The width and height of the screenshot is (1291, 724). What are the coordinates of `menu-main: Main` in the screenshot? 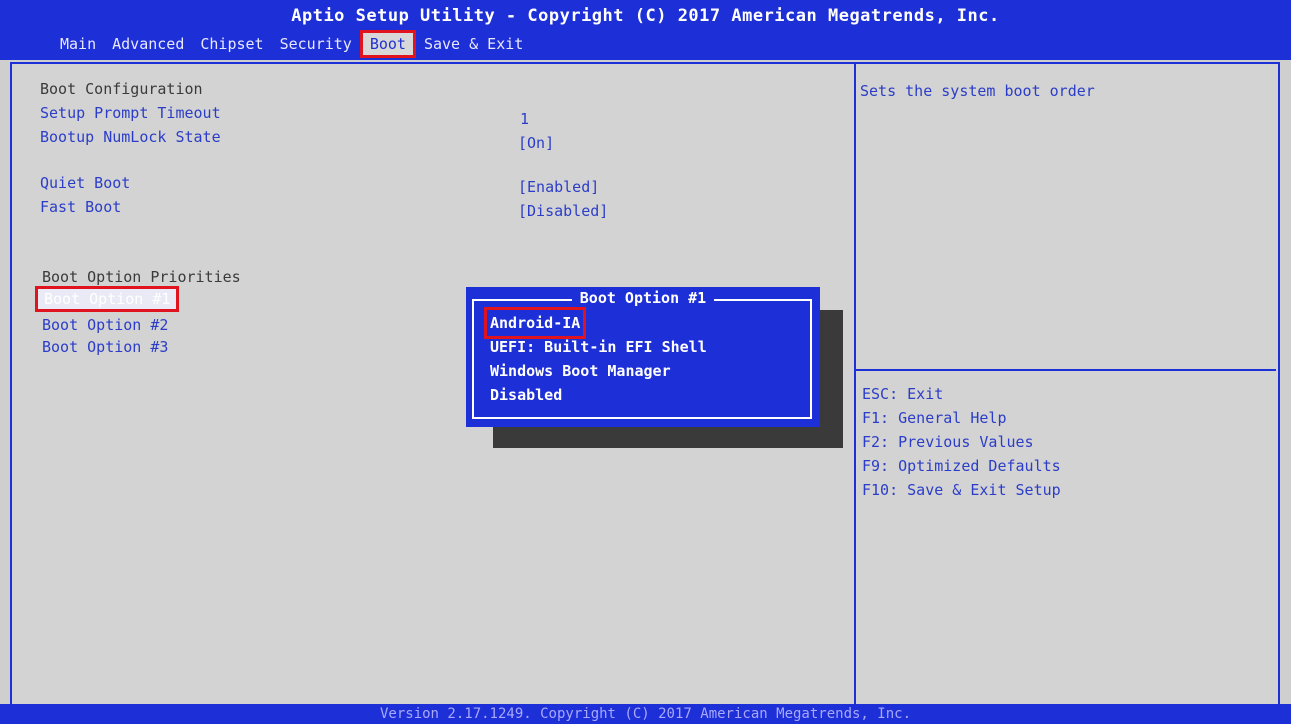 It's located at (78, 44).